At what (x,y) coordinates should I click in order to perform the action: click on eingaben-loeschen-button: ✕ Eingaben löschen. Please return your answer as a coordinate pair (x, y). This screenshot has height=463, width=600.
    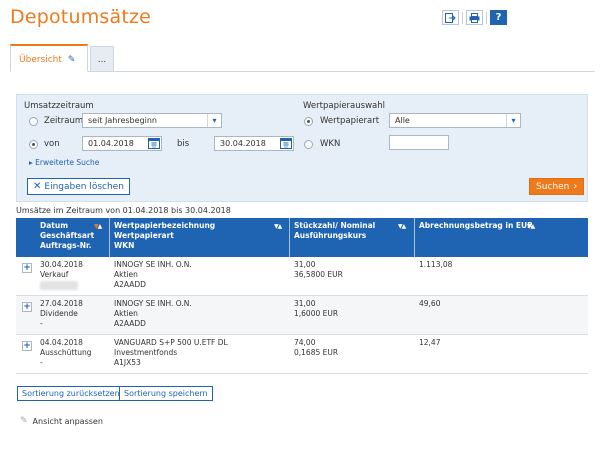
    Looking at the image, I should click on (78, 186).